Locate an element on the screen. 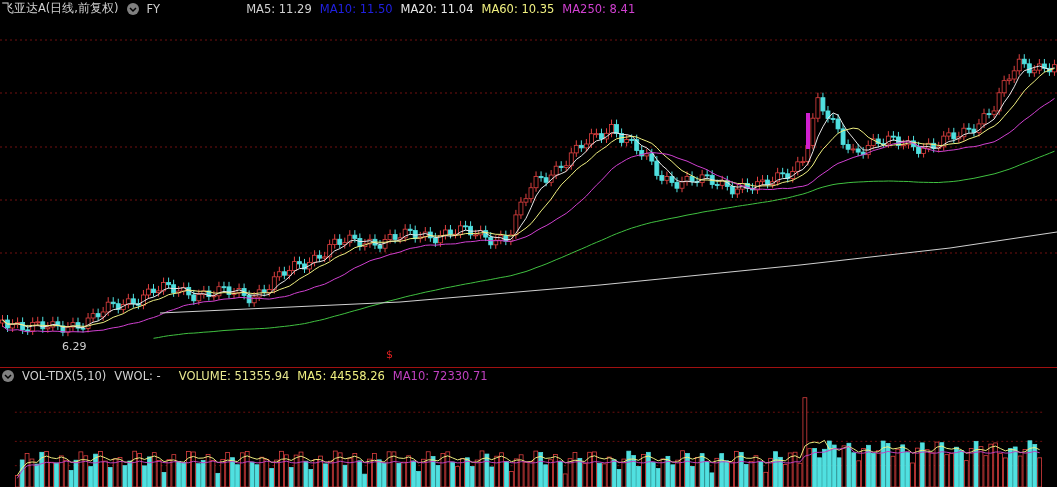 This screenshot has height=487, width=1057. volume-indicator-value: VOLUME: 51355.94 is located at coordinates (234, 376).